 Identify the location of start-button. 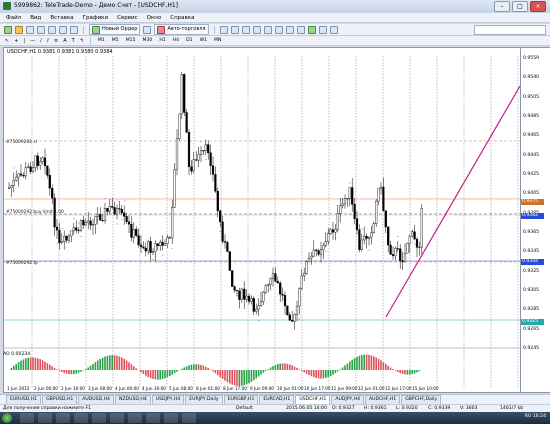
(7, 418).